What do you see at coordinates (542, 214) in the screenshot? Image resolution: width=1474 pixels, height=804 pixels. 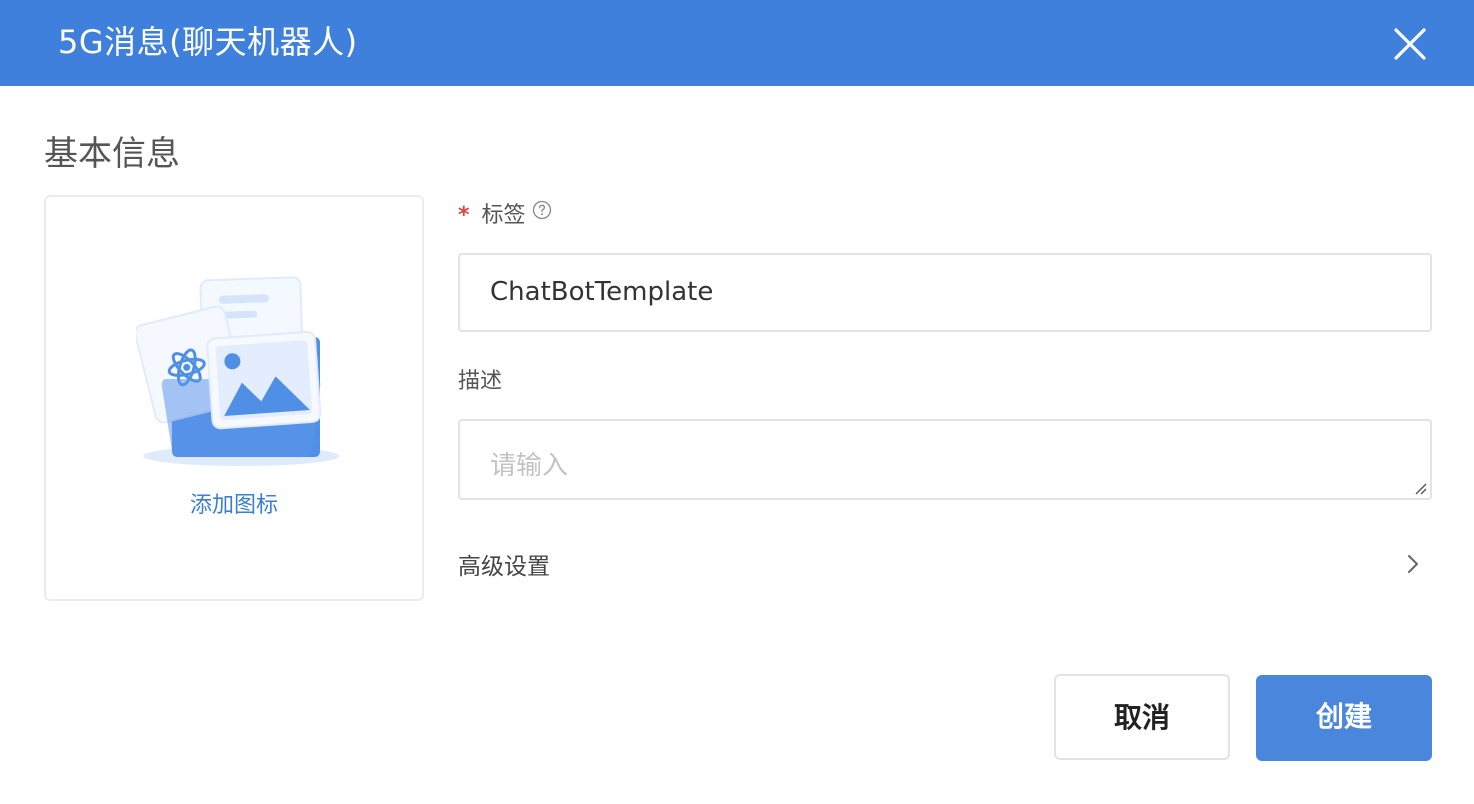 I see `question-circle-icon` at bounding box center [542, 214].